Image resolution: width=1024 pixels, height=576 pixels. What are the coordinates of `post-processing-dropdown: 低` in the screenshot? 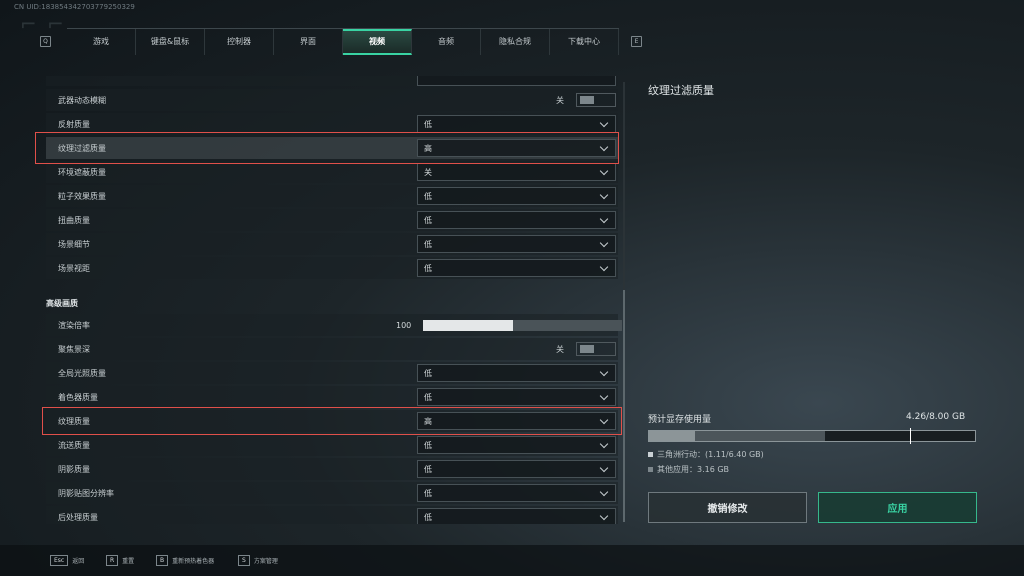 It's located at (516, 516).